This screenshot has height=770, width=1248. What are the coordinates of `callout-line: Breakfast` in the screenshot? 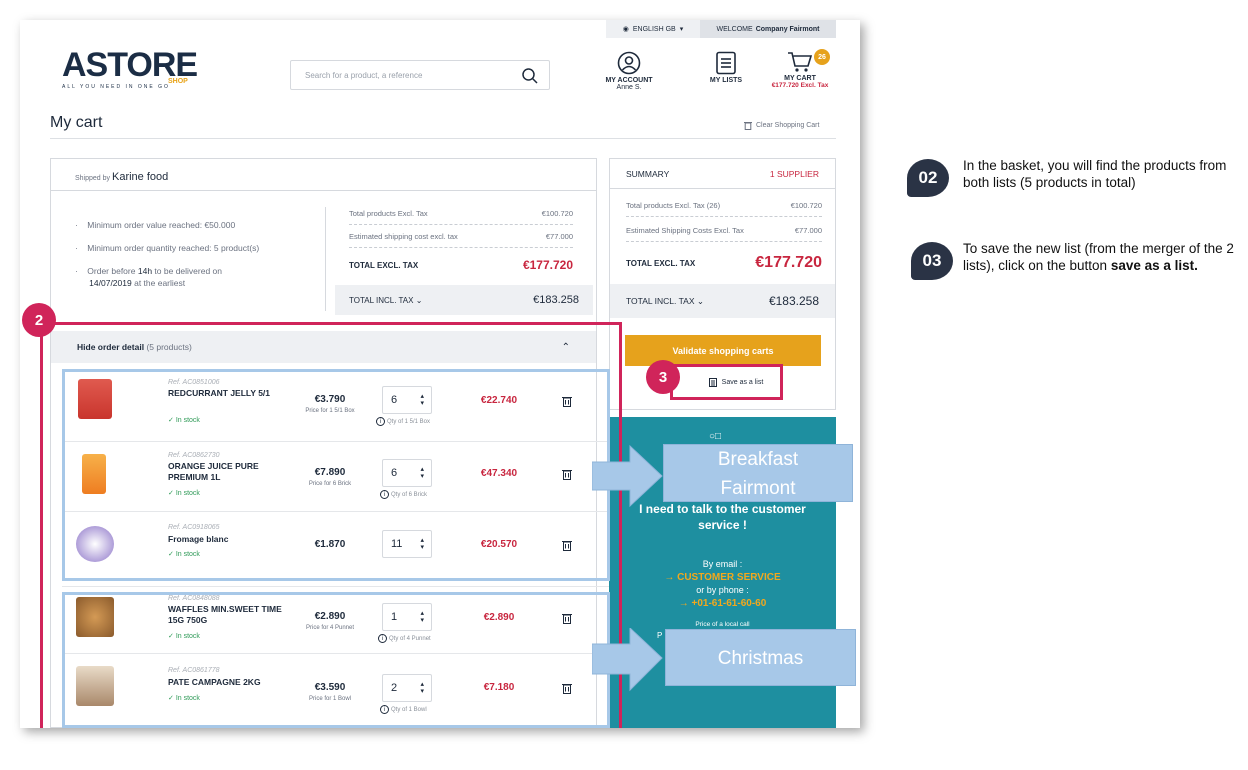 It's located at (758, 459).